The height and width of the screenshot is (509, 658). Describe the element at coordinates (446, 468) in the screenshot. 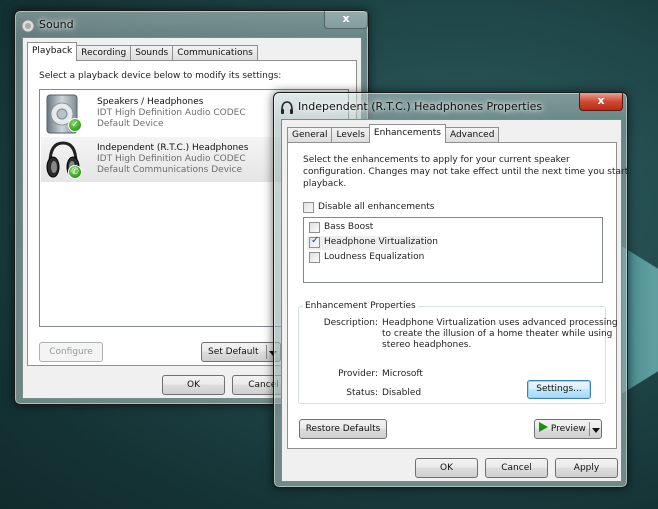

I see `properties-ok-button: OK` at that location.